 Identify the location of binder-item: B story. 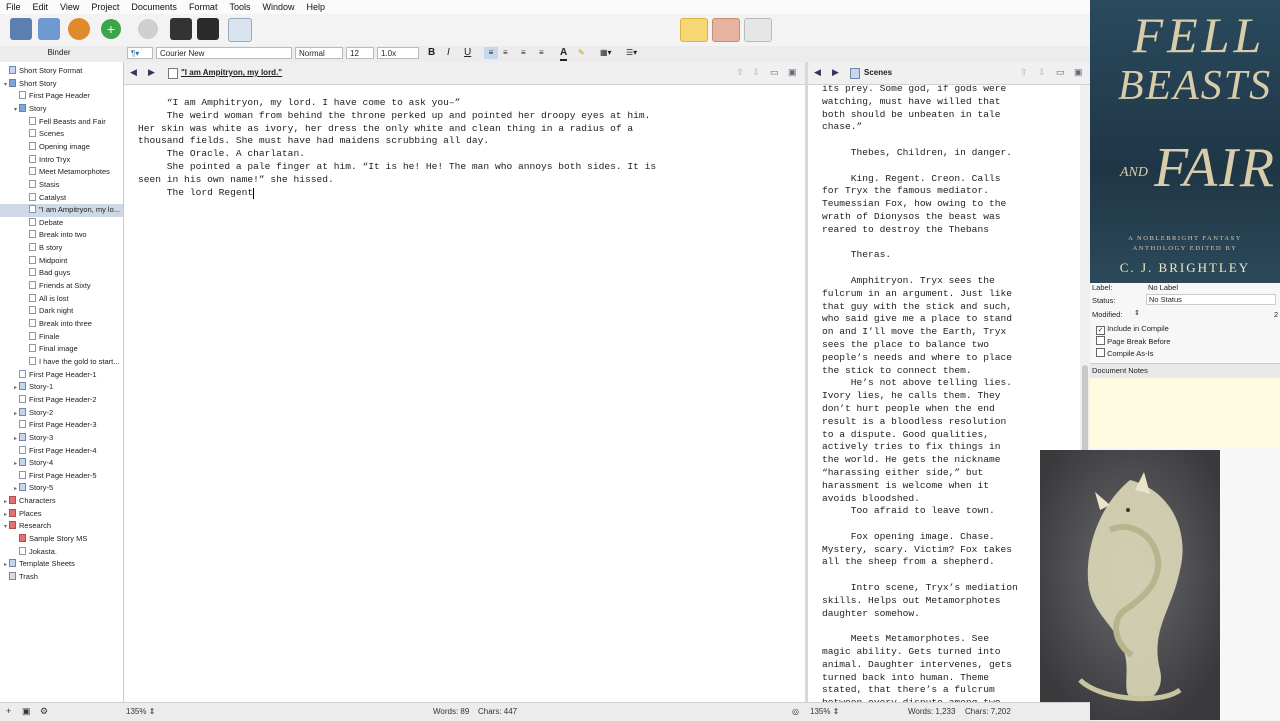
(61, 248).